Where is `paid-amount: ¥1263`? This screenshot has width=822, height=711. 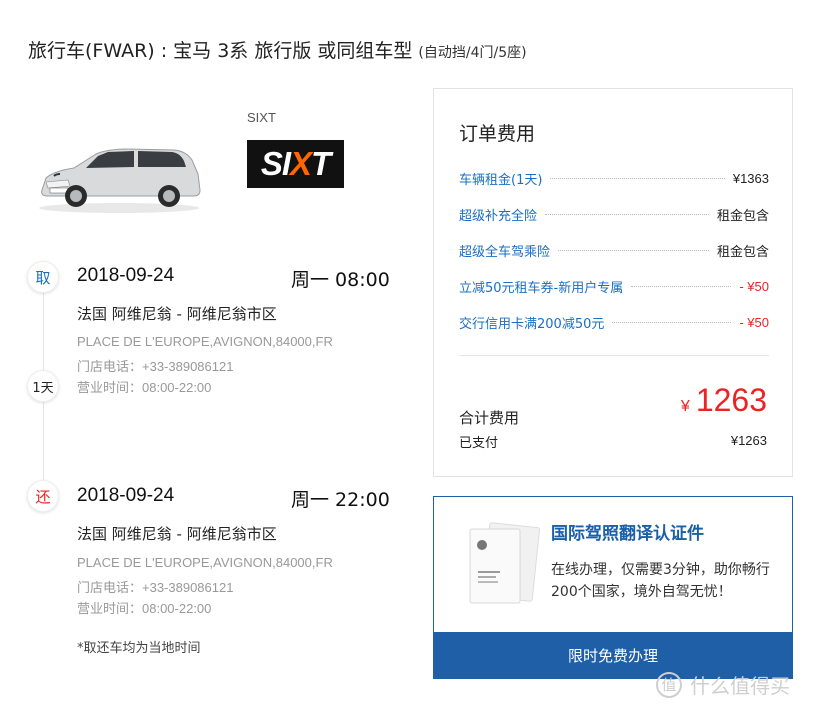
paid-amount: ¥1263 is located at coordinates (748, 440).